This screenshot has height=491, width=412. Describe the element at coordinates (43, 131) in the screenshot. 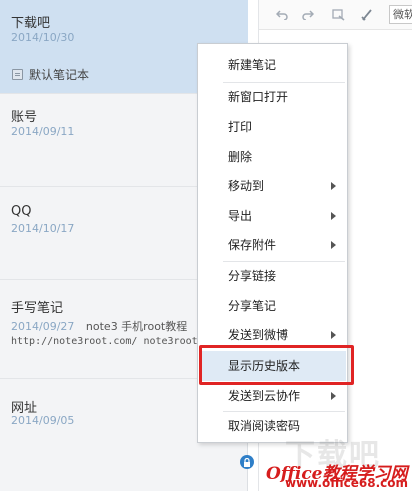

I see `note-date: 2014/09/11` at that location.